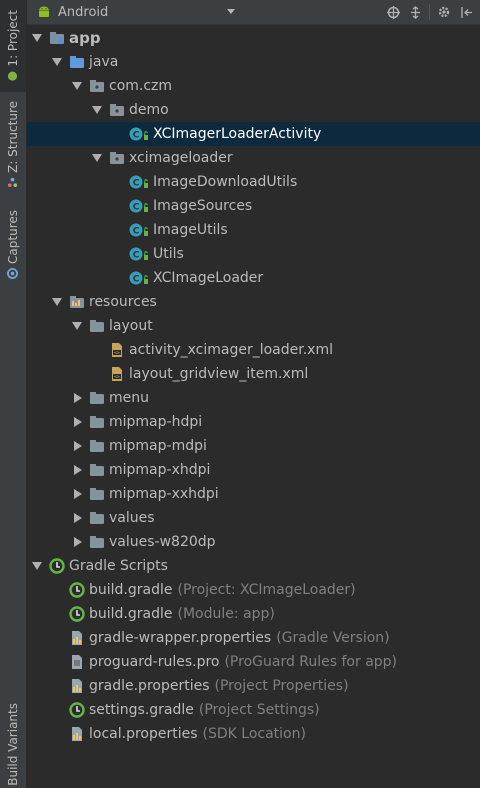 This screenshot has width=480, height=788. Describe the element at coordinates (253, 110) in the screenshot. I see `tree-row: demo` at that location.